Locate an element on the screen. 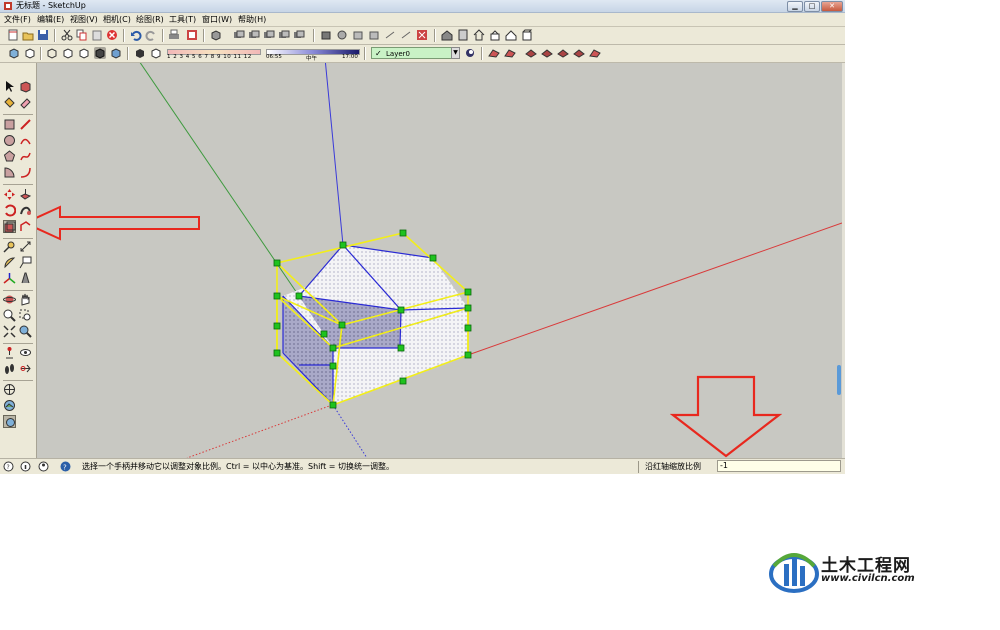 This screenshot has width=1000, height=630. erase-icon is located at coordinates (112, 35).